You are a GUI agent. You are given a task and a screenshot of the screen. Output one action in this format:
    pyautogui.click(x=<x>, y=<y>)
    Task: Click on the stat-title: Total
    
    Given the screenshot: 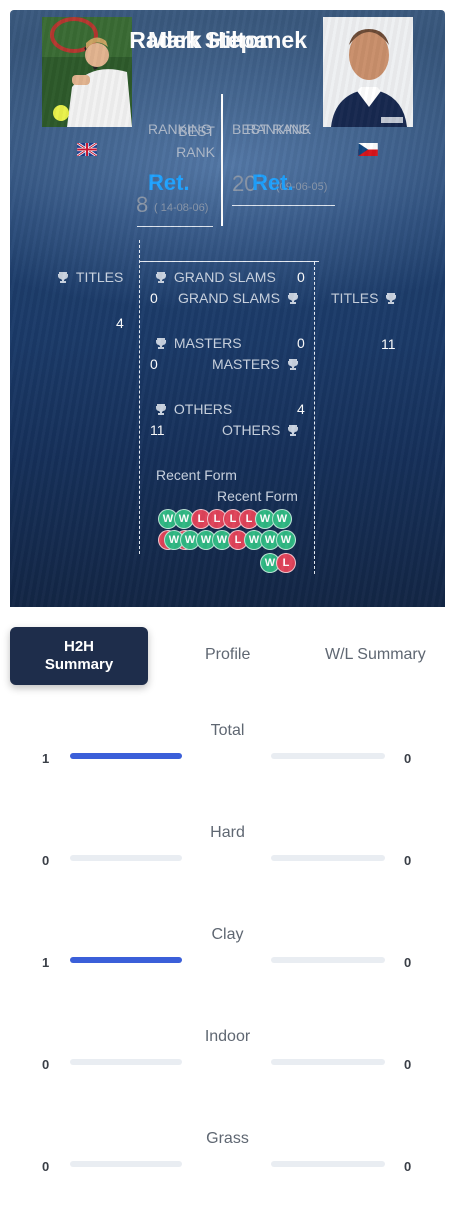 What is the action you would take?
    pyautogui.click(x=227, y=730)
    